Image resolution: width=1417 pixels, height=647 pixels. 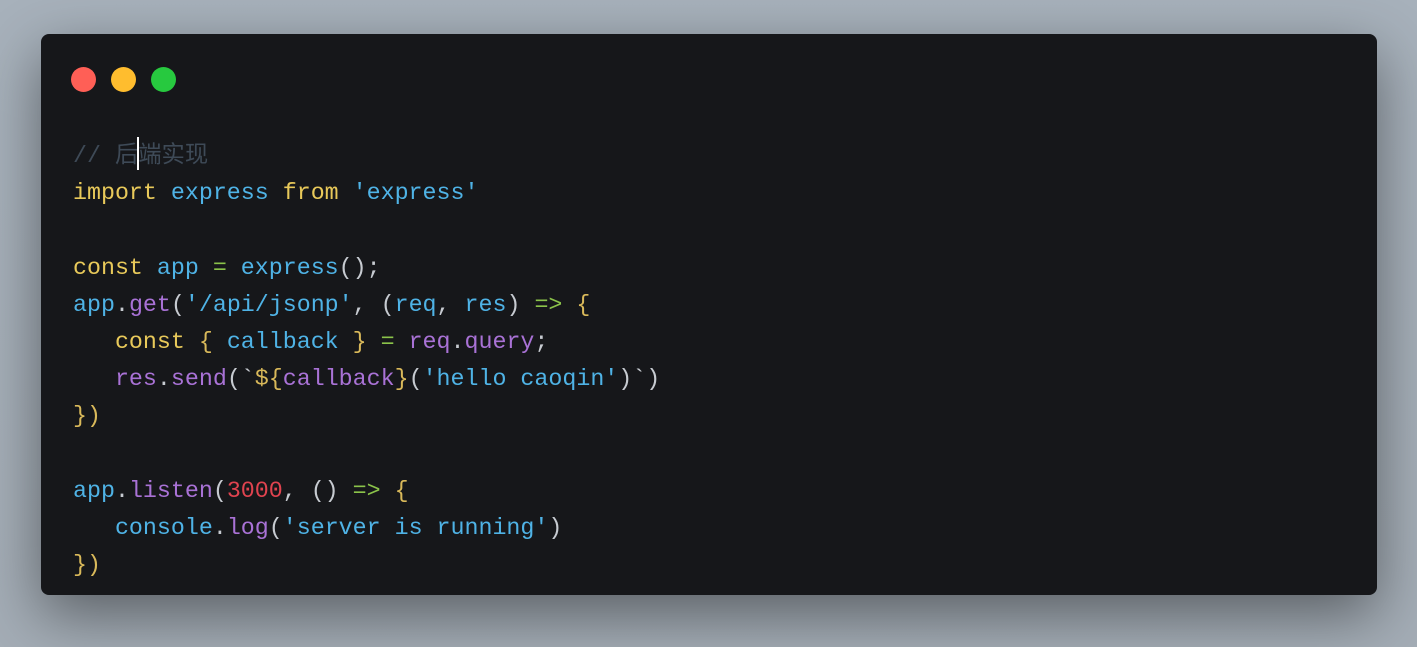 What do you see at coordinates (163, 527) in the screenshot?
I see `code-token-ident: console` at bounding box center [163, 527].